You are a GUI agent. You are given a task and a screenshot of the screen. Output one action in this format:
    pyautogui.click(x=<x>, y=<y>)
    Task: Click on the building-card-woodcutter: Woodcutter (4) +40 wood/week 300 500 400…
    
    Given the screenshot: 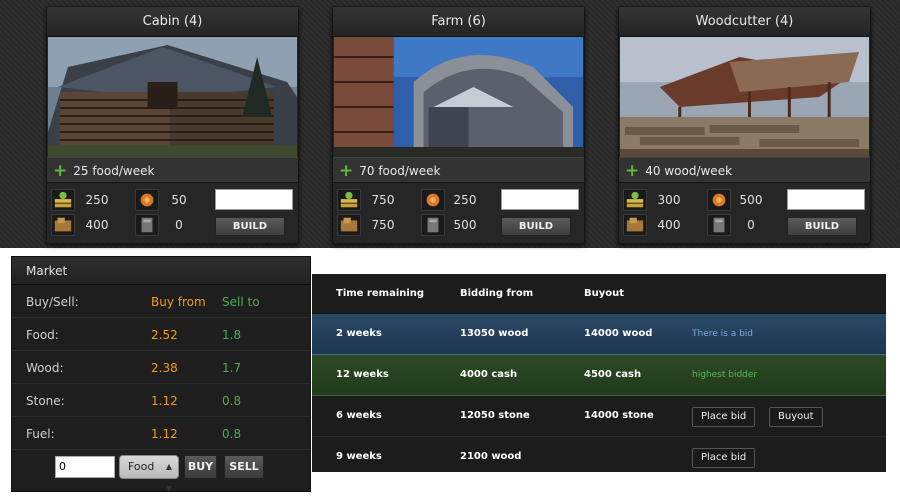 What is the action you would take?
    pyautogui.click(x=744, y=125)
    